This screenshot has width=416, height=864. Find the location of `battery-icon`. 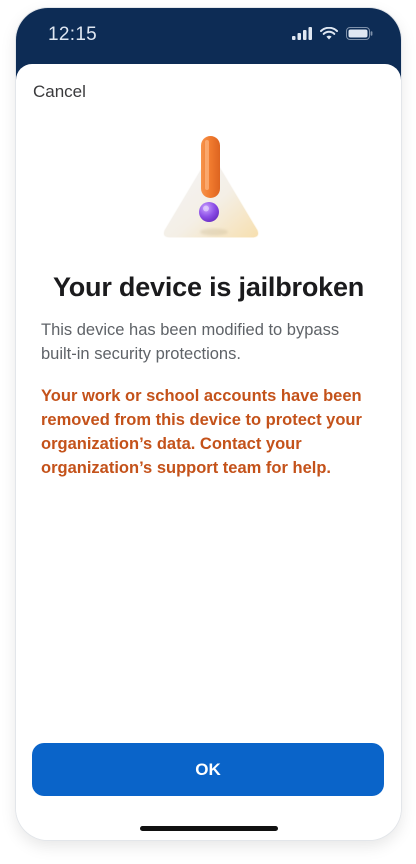

battery-icon is located at coordinates (359, 33).